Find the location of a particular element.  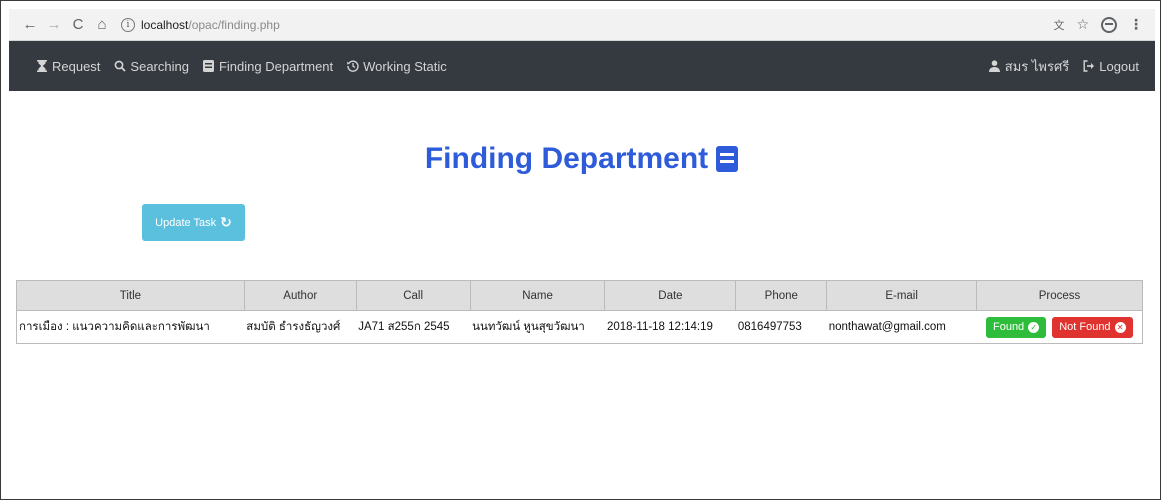

address-bar: i localhost/opac/finding.php is located at coordinates (200, 24).